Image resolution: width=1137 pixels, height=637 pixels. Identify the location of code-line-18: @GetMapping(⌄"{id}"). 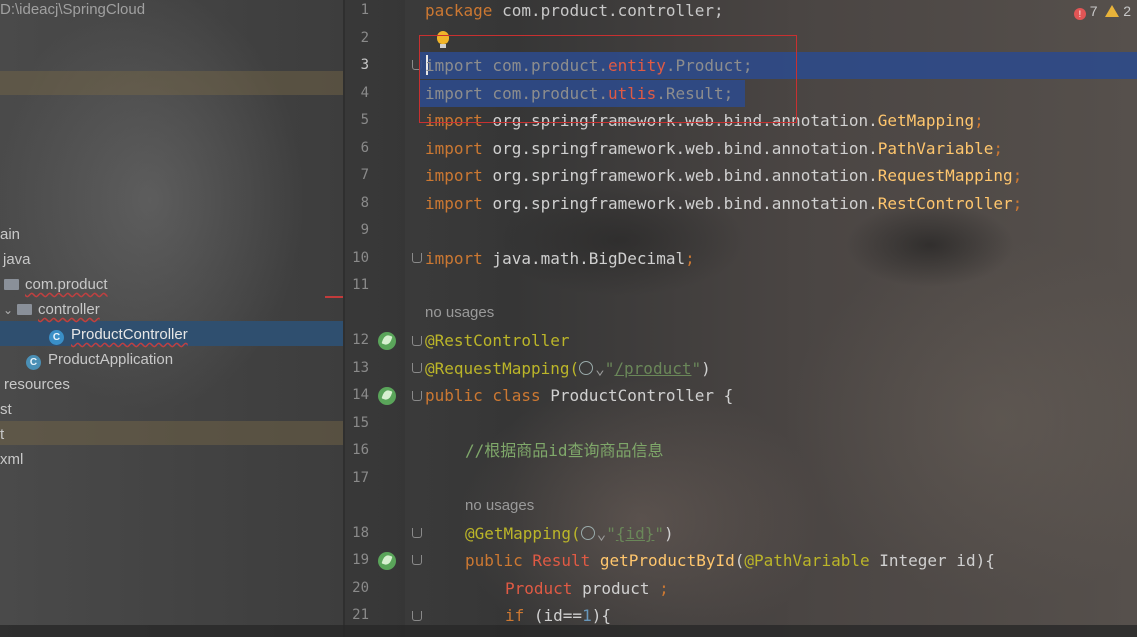
(569, 533).